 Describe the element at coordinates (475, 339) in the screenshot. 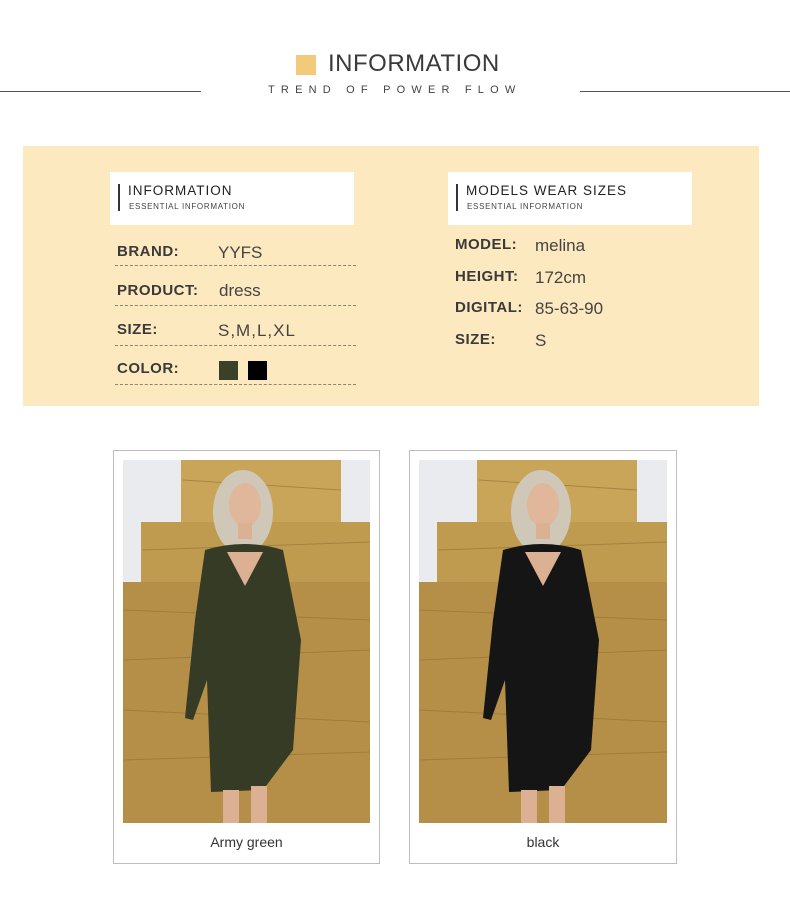

I see `model-size-label: SIZE:` at that location.